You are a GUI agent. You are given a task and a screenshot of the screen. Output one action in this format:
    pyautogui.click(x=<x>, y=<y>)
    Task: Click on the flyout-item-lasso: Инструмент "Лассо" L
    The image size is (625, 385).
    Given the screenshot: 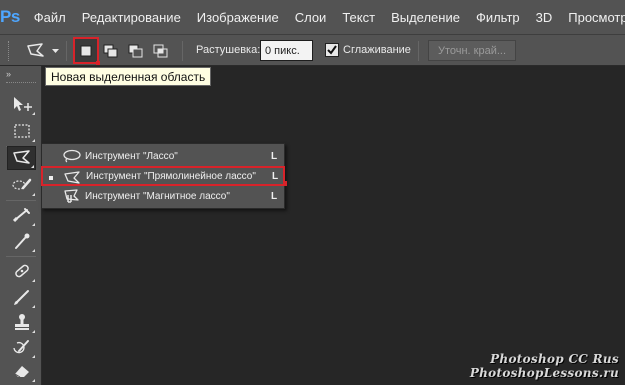 What is the action you would take?
    pyautogui.click(x=163, y=156)
    